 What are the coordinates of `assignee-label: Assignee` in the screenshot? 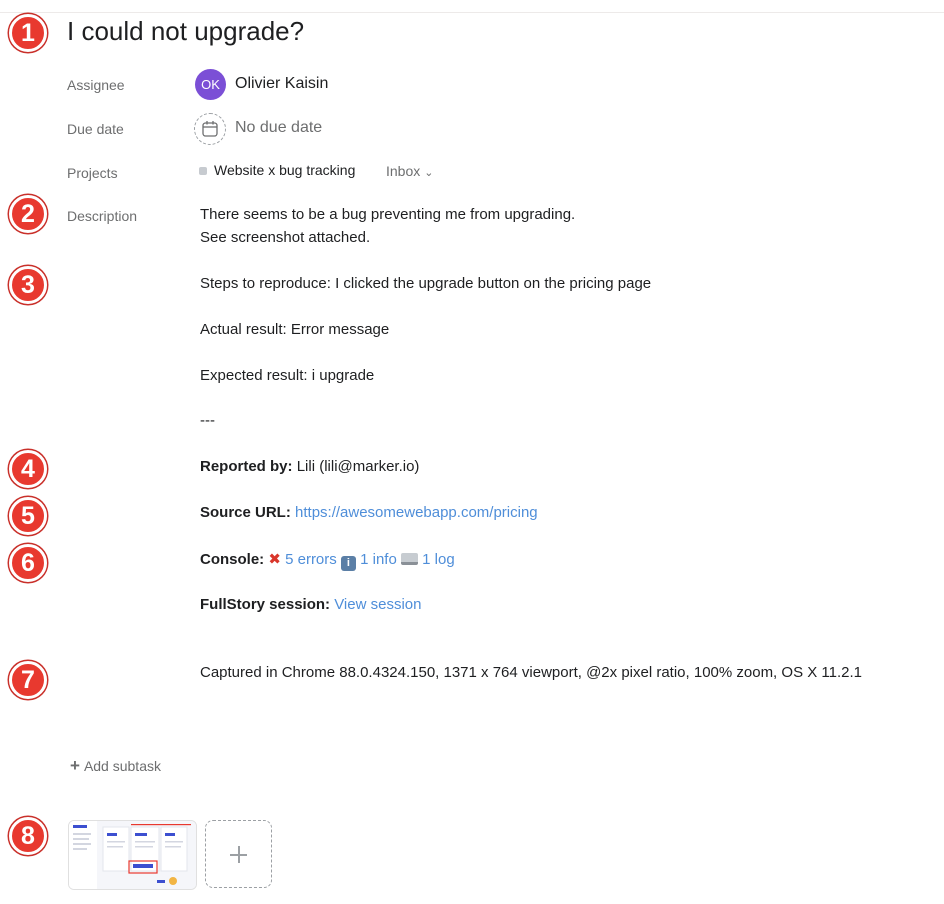 It's located at (96, 85).